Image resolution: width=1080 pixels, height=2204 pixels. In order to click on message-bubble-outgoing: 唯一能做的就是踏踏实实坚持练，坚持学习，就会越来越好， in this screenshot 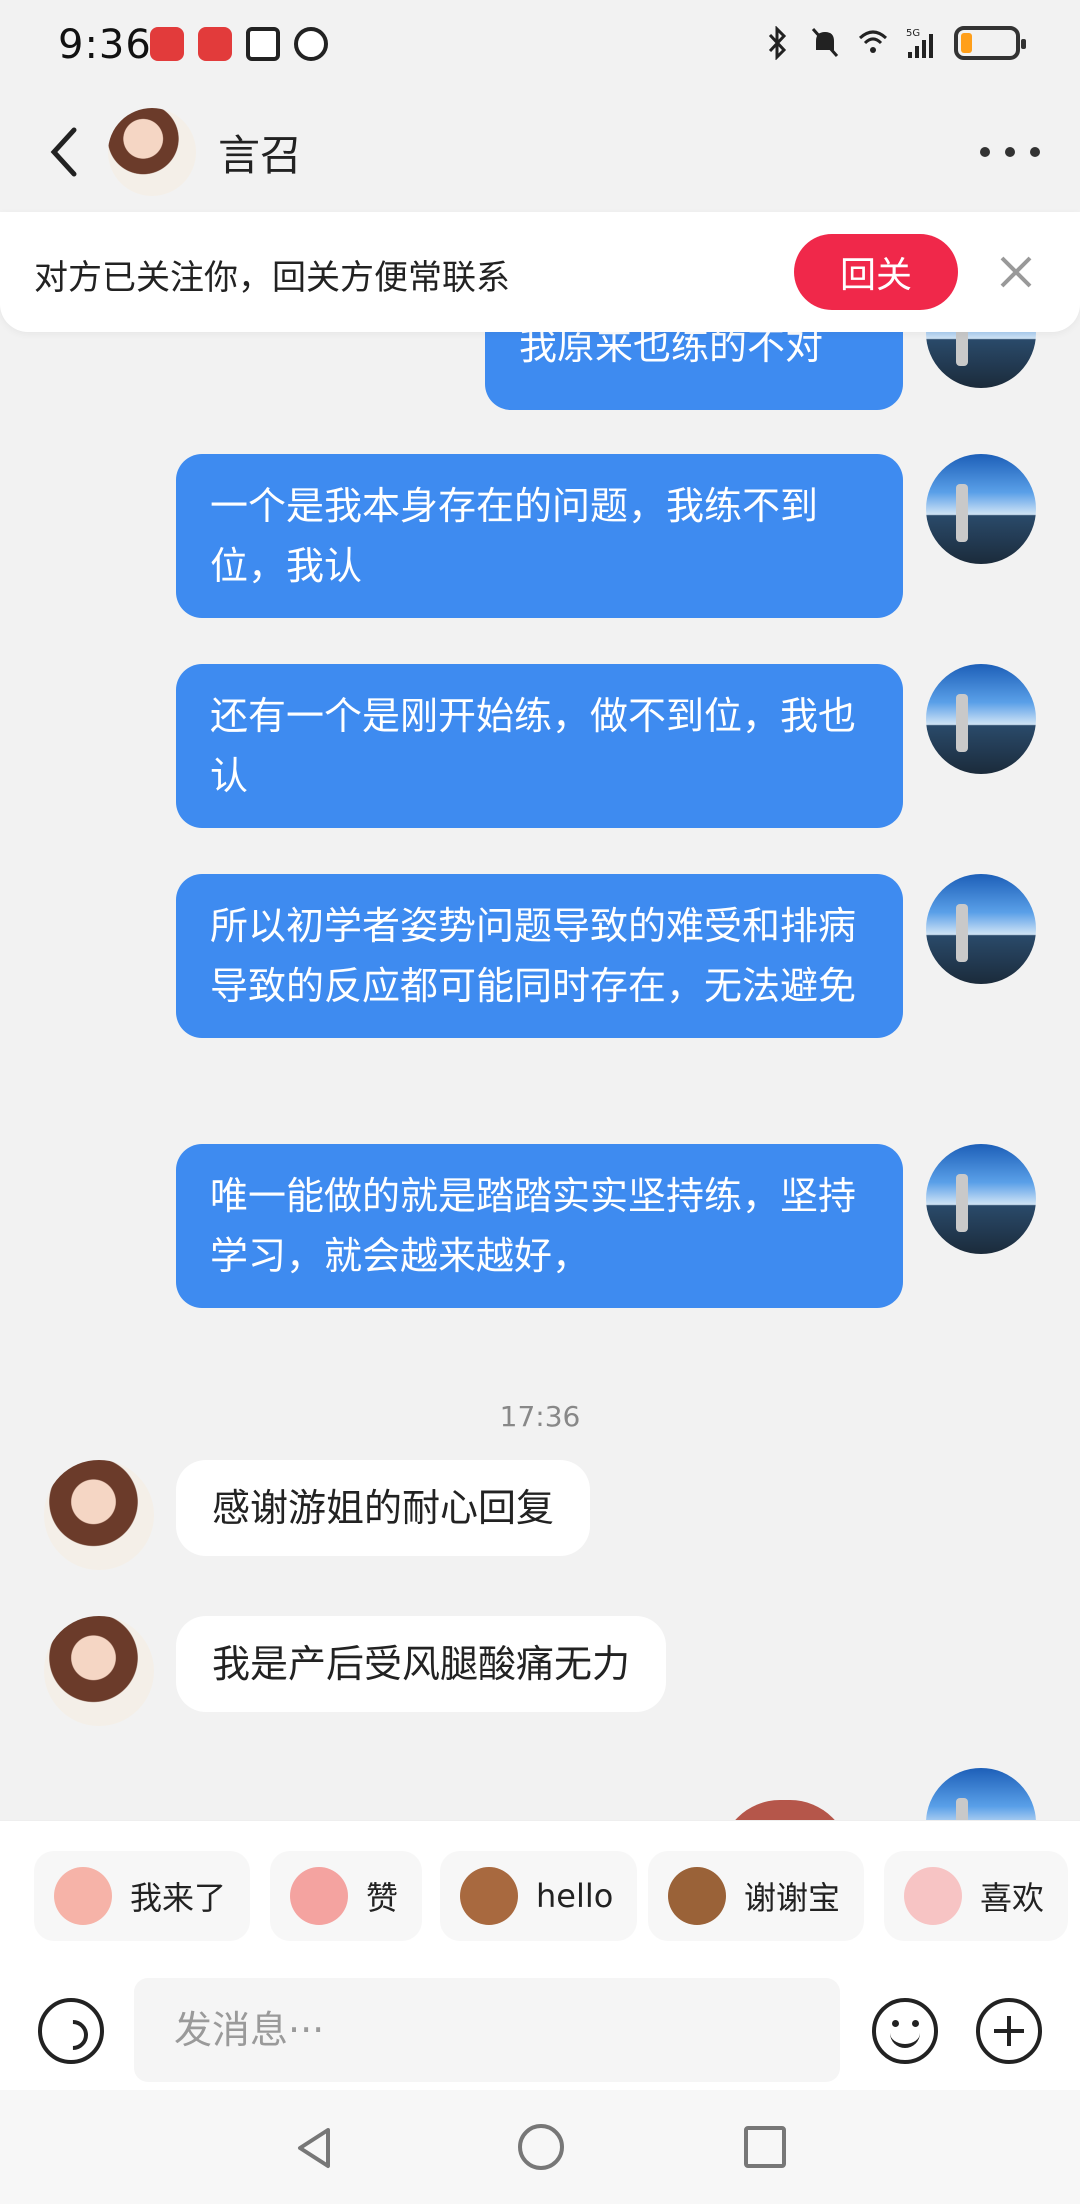, I will do `click(539, 1226)`.